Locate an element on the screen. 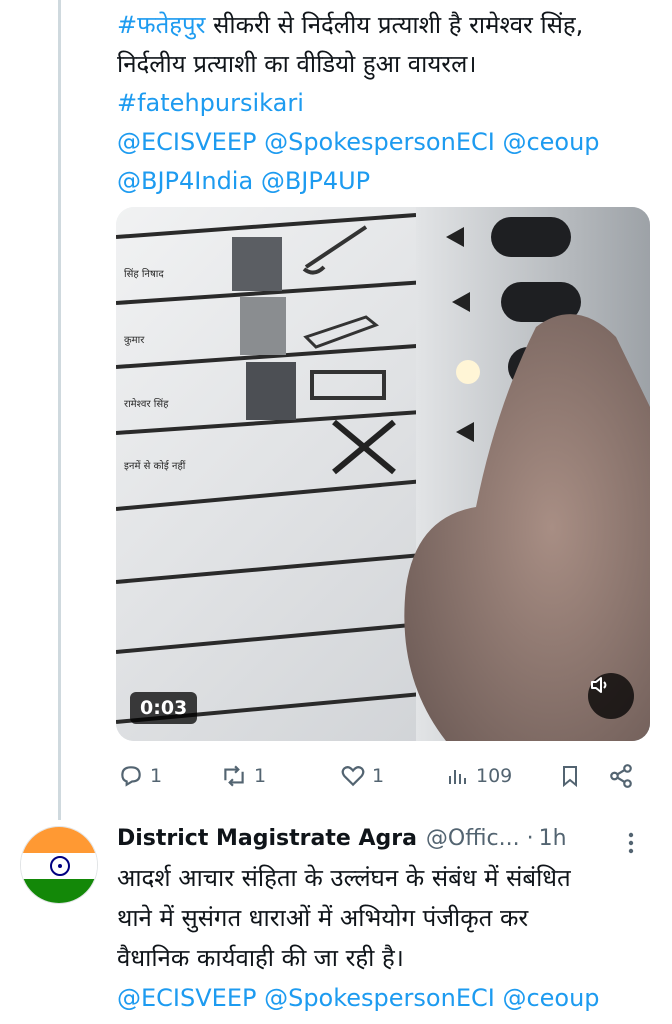 This screenshot has width=672, height=1024. tweet-text-line-2: निर्दलीय प्रत्याशी का वीडियो हुआ वायरल। is located at coordinates (297, 64).